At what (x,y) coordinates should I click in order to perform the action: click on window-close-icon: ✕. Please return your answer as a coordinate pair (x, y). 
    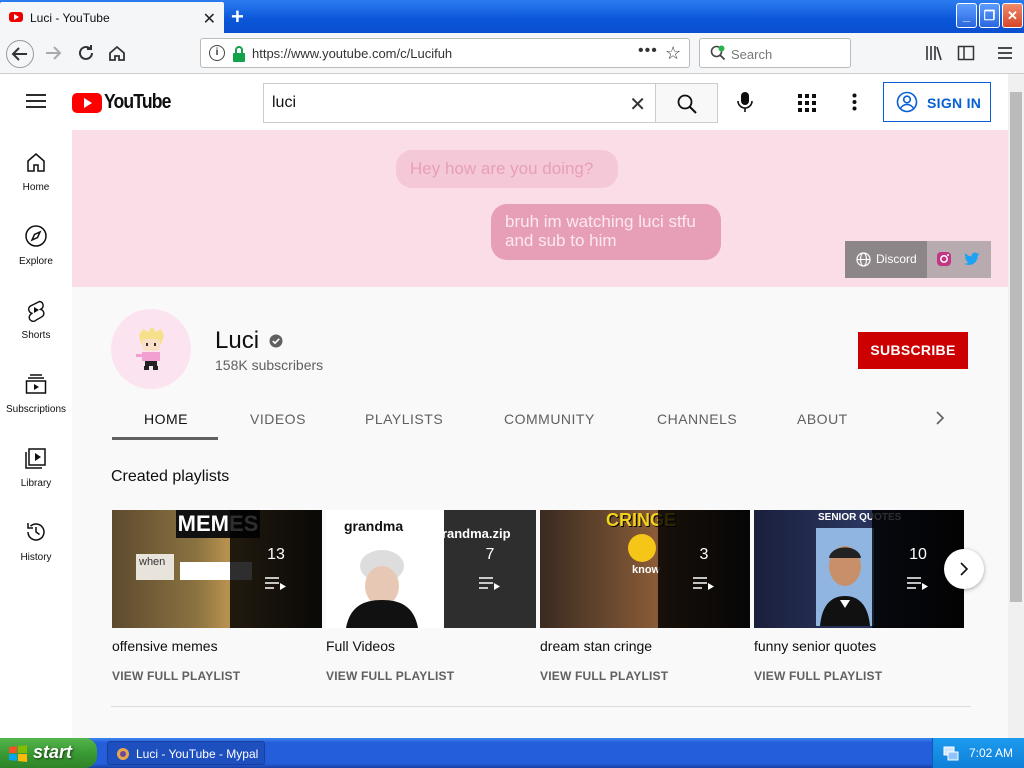
    Looking at the image, I should click on (1012, 15).